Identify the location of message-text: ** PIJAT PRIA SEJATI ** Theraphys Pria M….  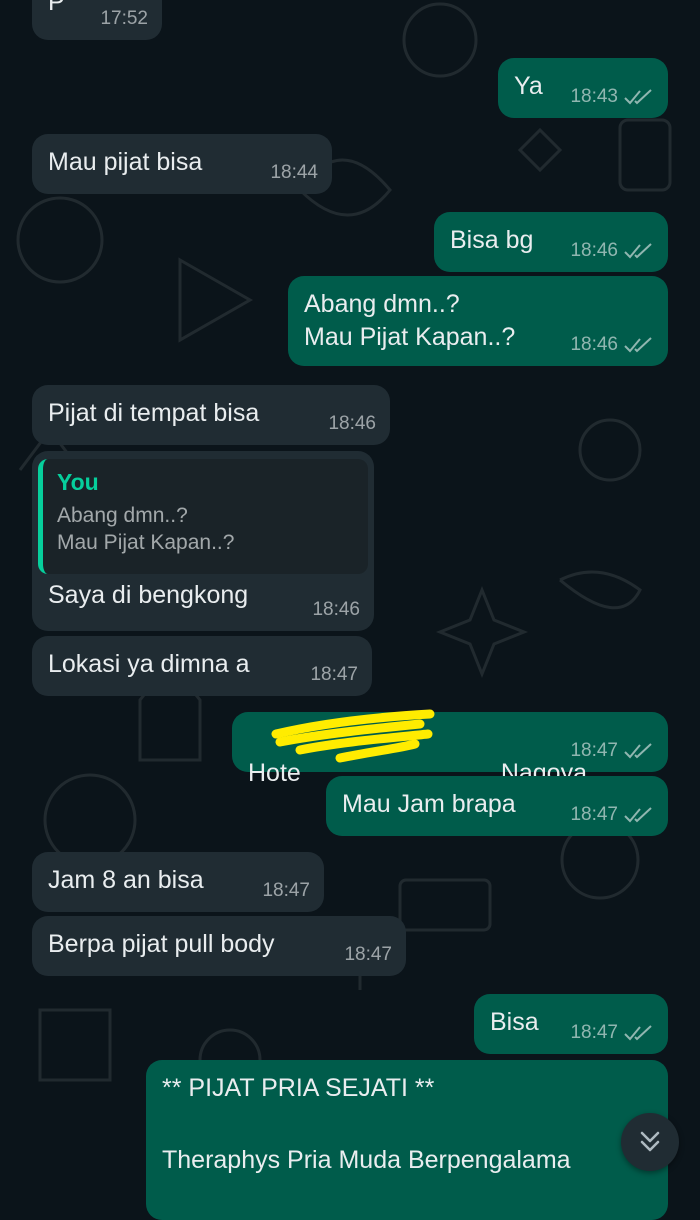
(366, 1124).